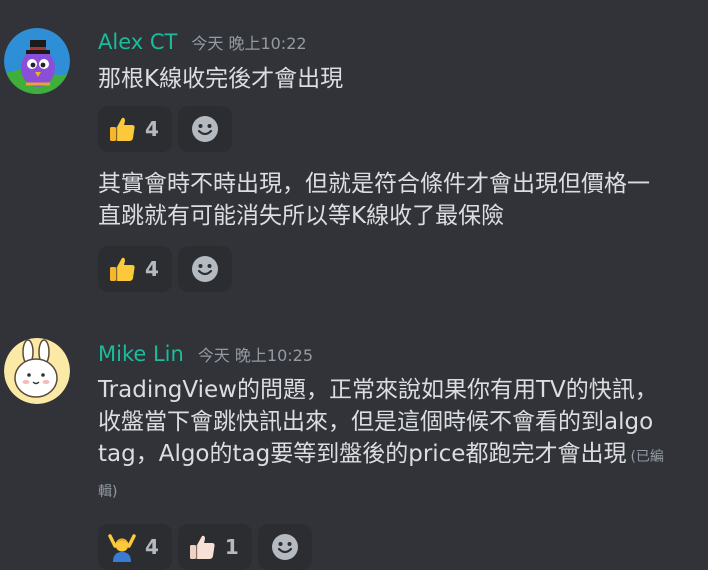 This screenshot has width=708, height=570. I want to click on timestamp: 今天 晚上10:22, so click(248, 42).